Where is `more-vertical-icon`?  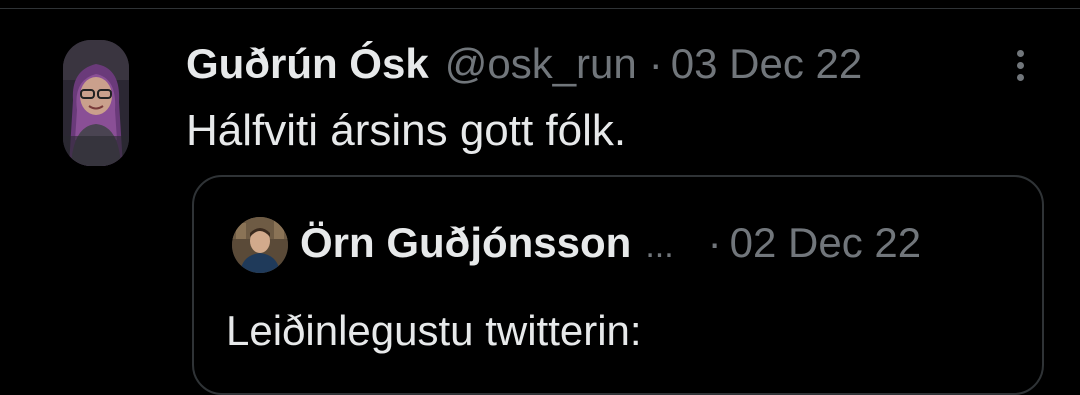 more-vertical-icon is located at coordinates (1020, 67).